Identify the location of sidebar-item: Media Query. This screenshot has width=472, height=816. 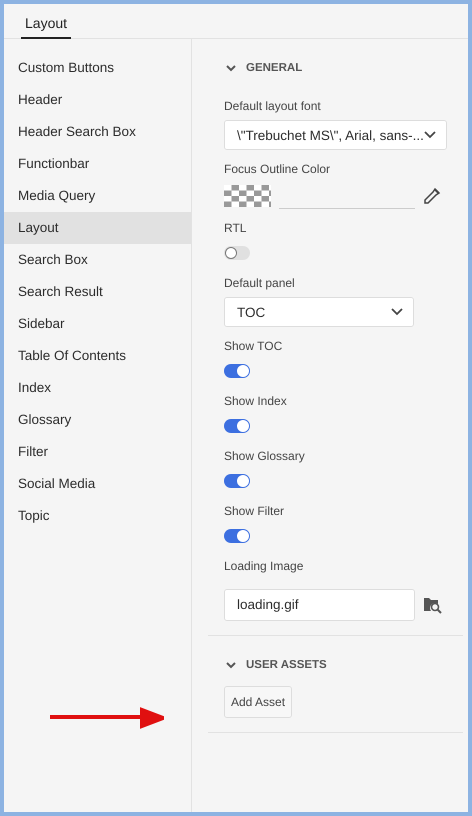
(97, 196).